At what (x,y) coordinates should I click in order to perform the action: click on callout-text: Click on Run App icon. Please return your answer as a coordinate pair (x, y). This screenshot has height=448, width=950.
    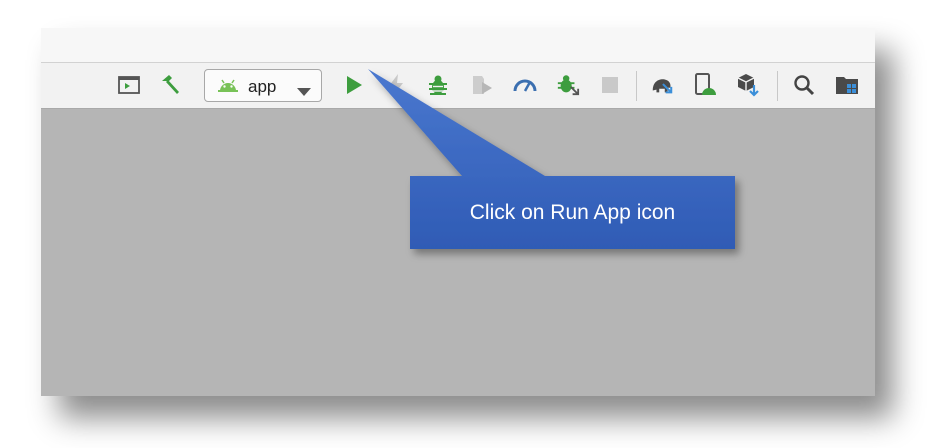
    Looking at the image, I should click on (572, 212).